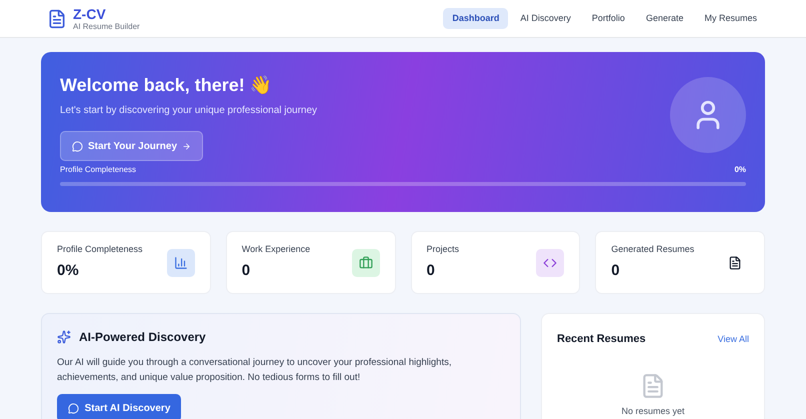 The width and height of the screenshot is (806, 419). I want to click on brand-tagline: AI Resume Builder, so click(106, 26).